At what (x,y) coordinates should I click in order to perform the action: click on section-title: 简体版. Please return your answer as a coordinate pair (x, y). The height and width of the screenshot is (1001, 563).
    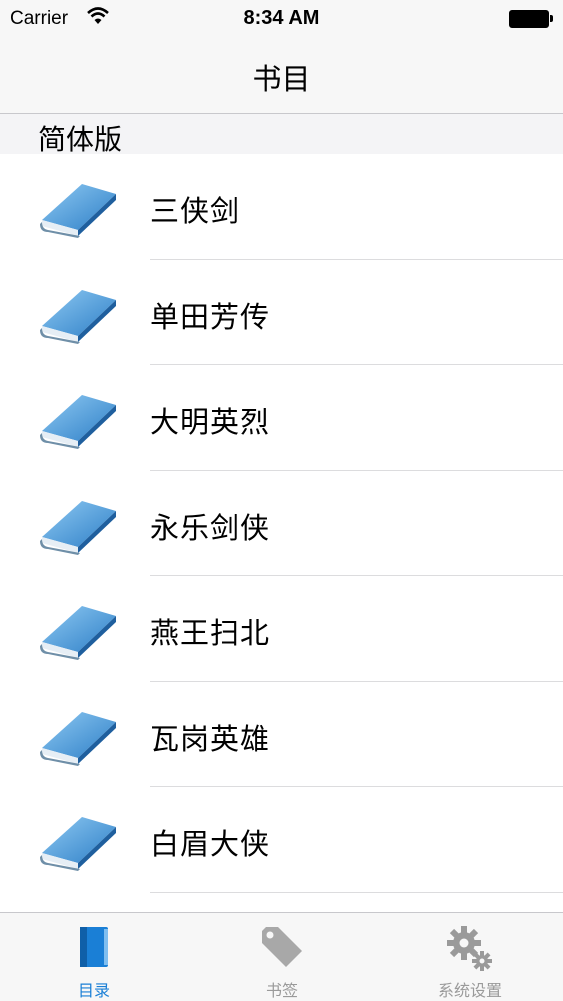
    Looking at the image, I should click on (80, 139).